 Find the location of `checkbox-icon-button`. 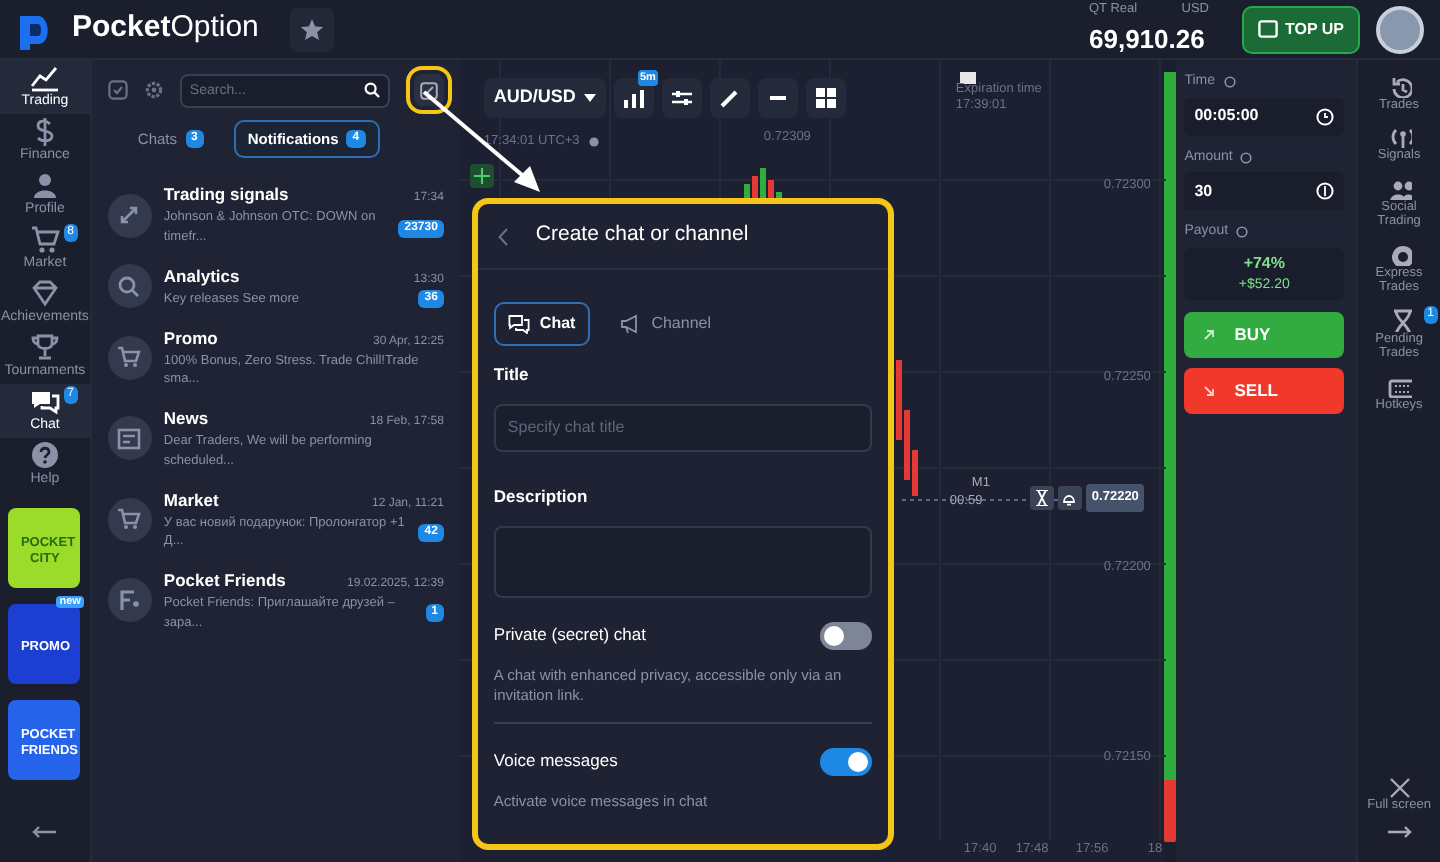

checkbox-icon-button is located at coordinates (117, 90).